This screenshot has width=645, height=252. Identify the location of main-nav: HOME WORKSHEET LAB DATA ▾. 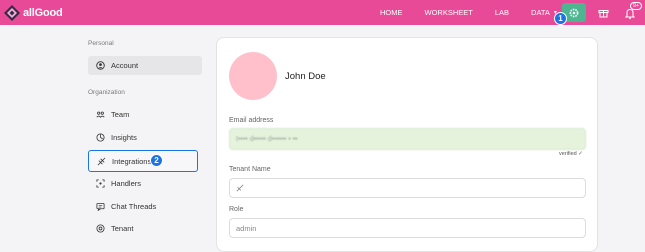
(479, 12).